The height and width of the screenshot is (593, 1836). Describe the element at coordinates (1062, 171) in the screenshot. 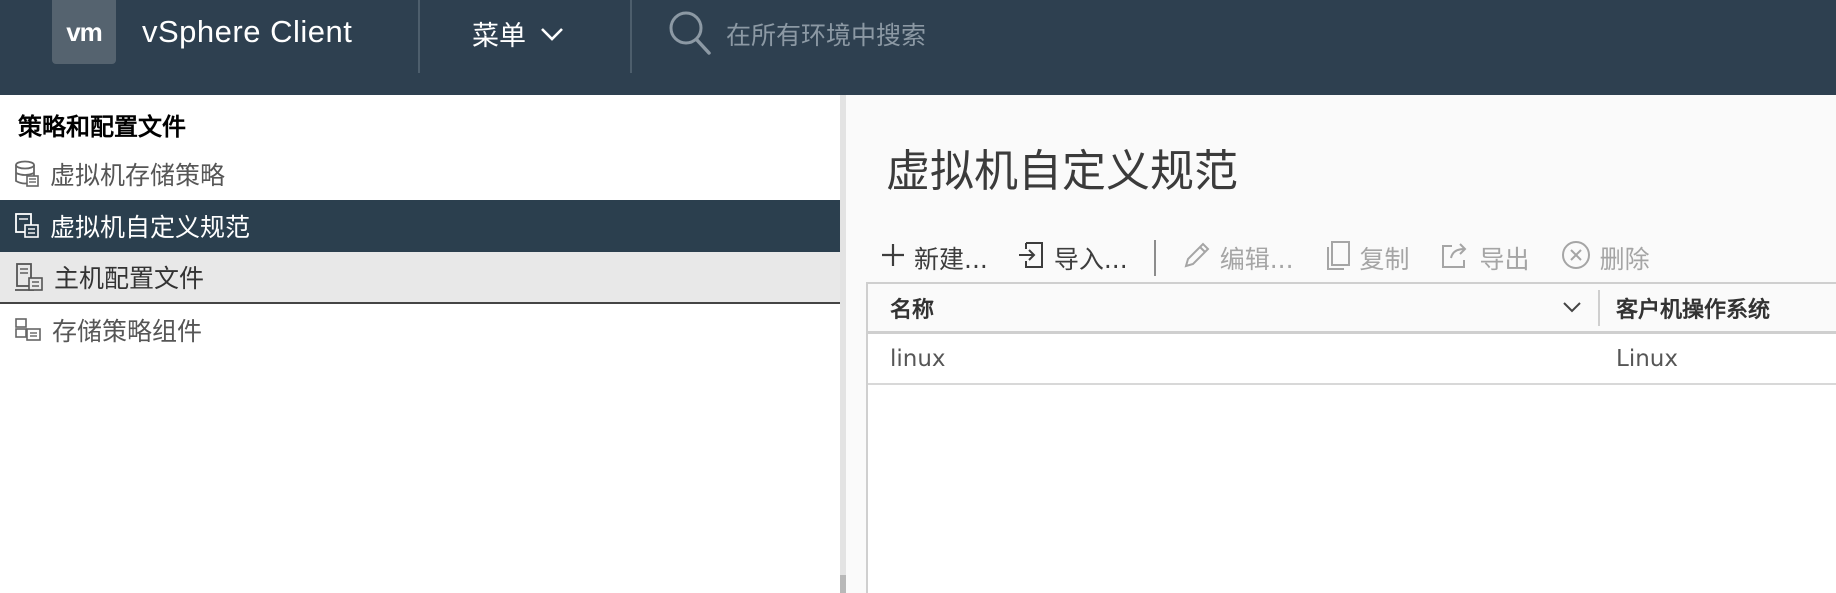

I see `page-title: 虚拟机自定义规范` at that location.